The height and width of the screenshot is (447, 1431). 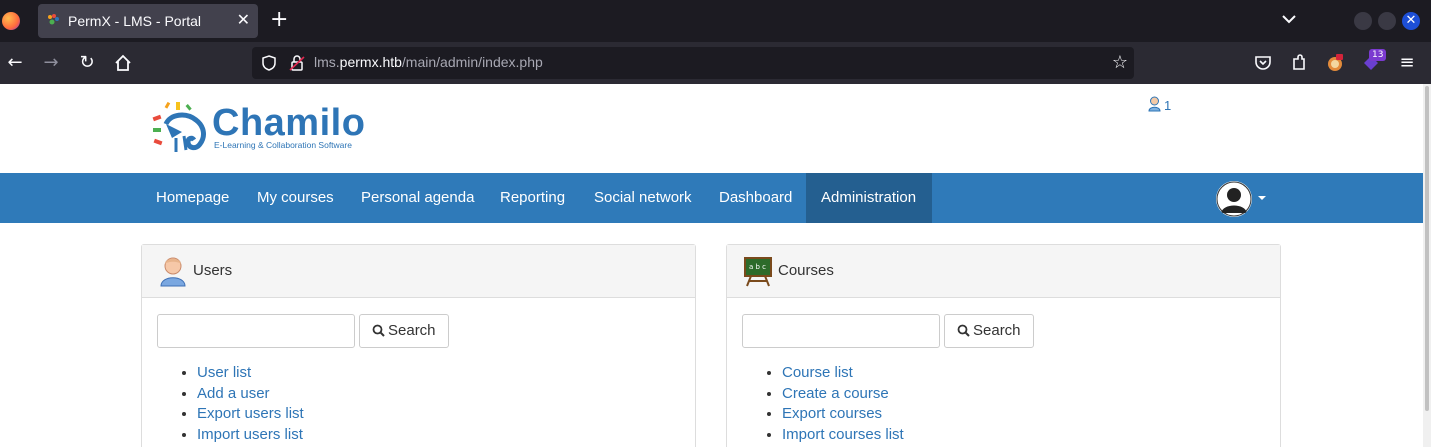 I want to click on list-item: Course list, so click(x=843, y=373).